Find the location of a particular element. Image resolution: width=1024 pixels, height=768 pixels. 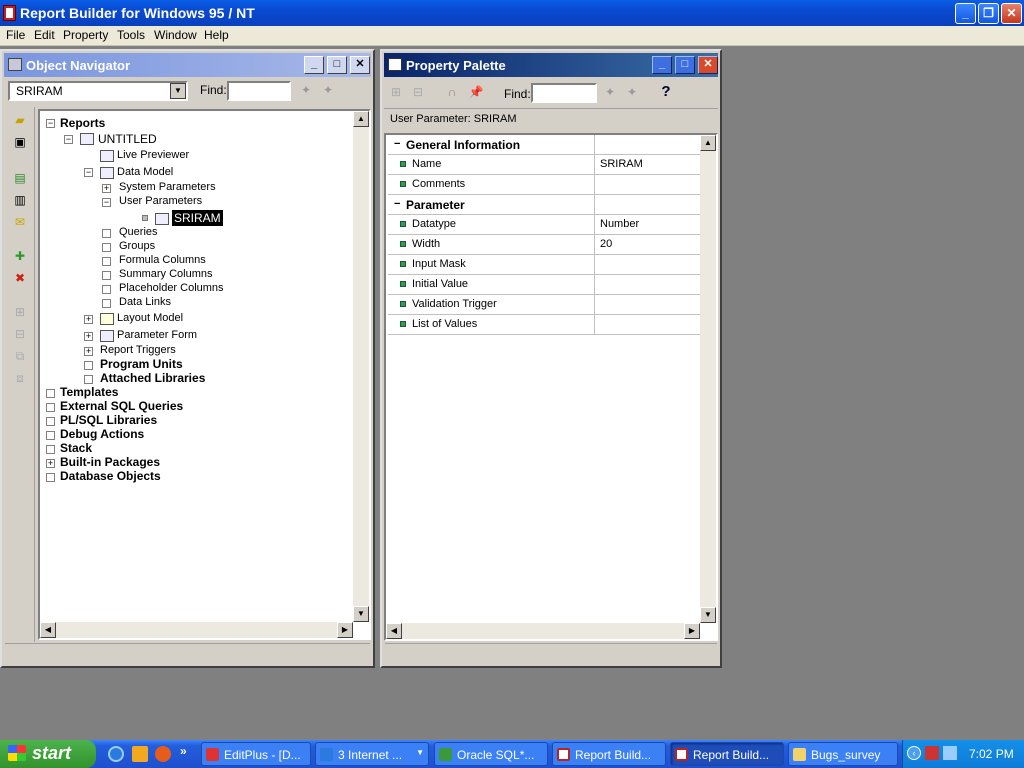

network-icon is located at coordinates (950, 753).